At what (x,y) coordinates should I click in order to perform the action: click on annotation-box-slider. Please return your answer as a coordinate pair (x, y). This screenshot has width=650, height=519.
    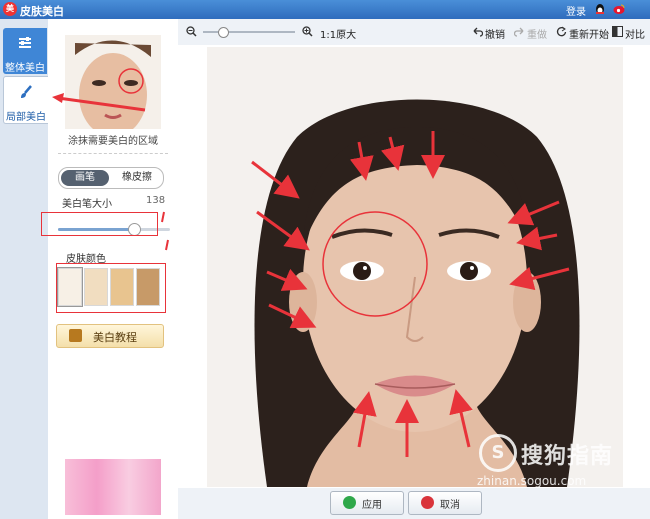
    Looking at the image, I should click on (99, 224).